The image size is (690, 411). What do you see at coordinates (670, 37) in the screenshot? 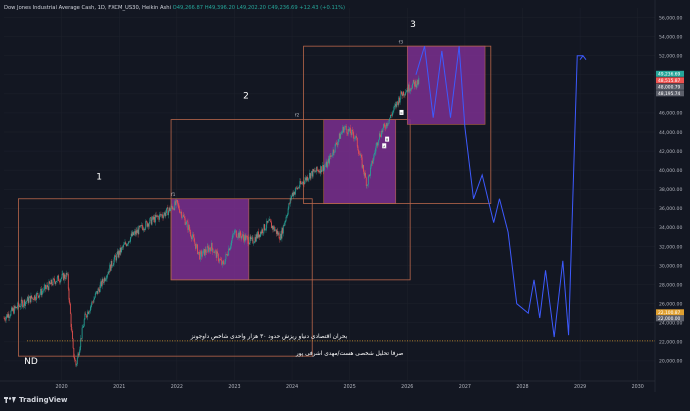
I see `y-tick-label: 54,000.00` at bounding box center [670, 37].